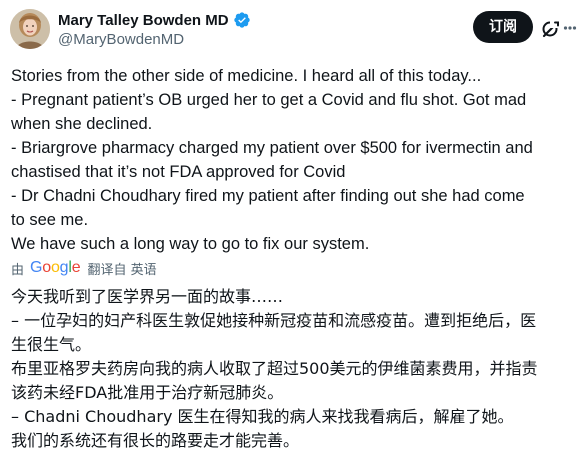 This screenshot has width=587, height=453. I want to click on display-name: Mary Talley Bowden MD, so click(143, 20).